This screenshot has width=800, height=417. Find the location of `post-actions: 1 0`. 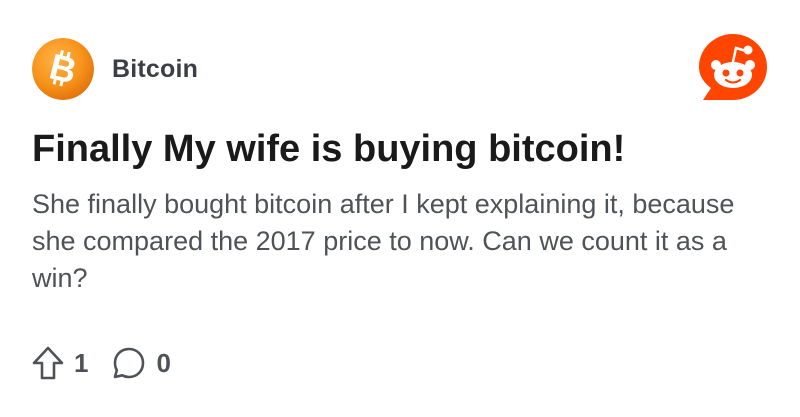

post-actions: 1 0 is located at coordinates (113, 363).